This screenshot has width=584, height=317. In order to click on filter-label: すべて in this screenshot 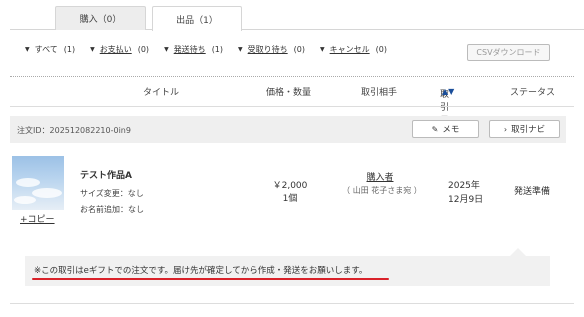, I will do `click(46, 49)`.